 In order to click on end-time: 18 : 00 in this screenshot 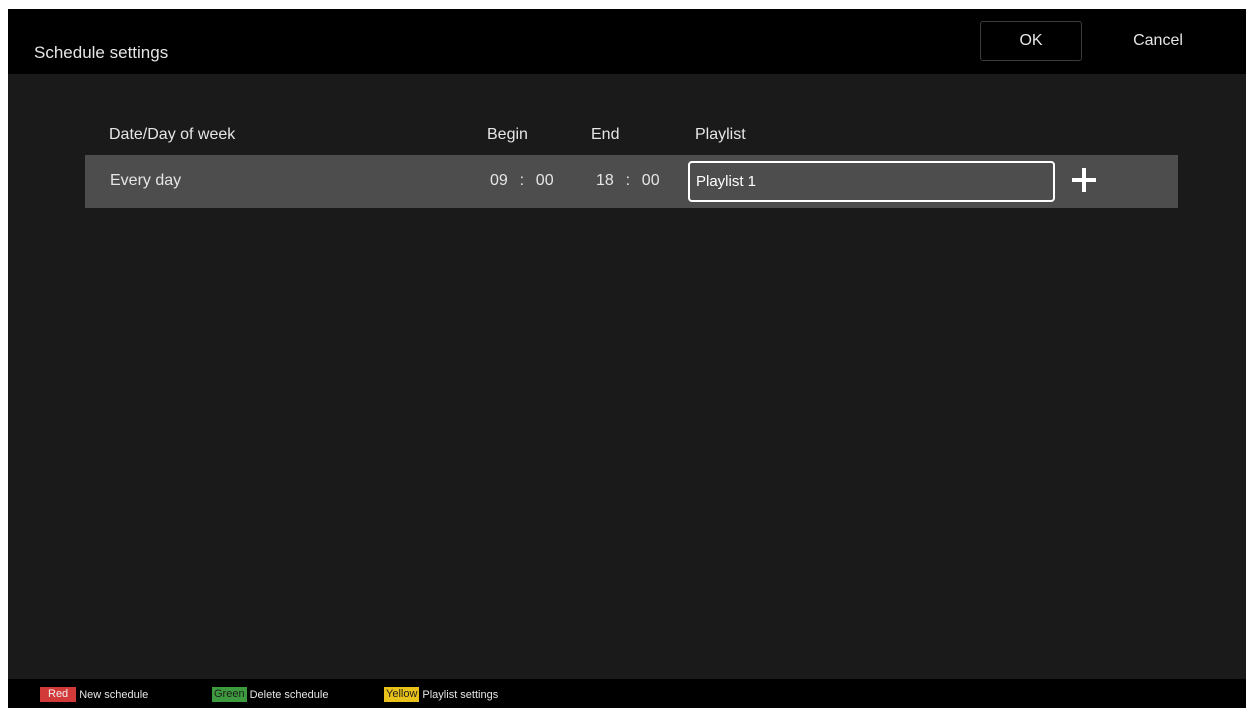, I will do `click(628, 181)`.